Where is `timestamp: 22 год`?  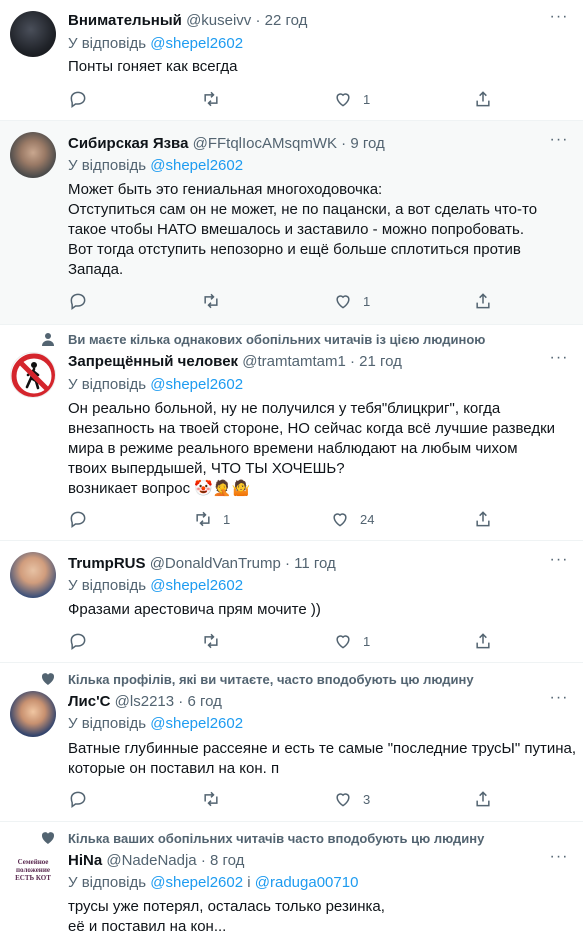
timestamp: 22 год is located at coordinates (286, 20).